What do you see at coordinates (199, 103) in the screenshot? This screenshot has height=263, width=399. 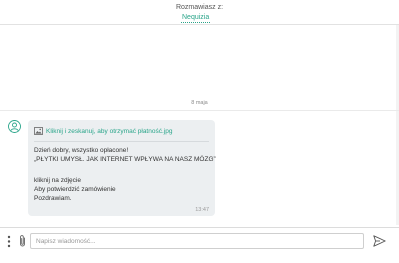 I see `date-separator: 8 maja` at bounding box center [199, 103].